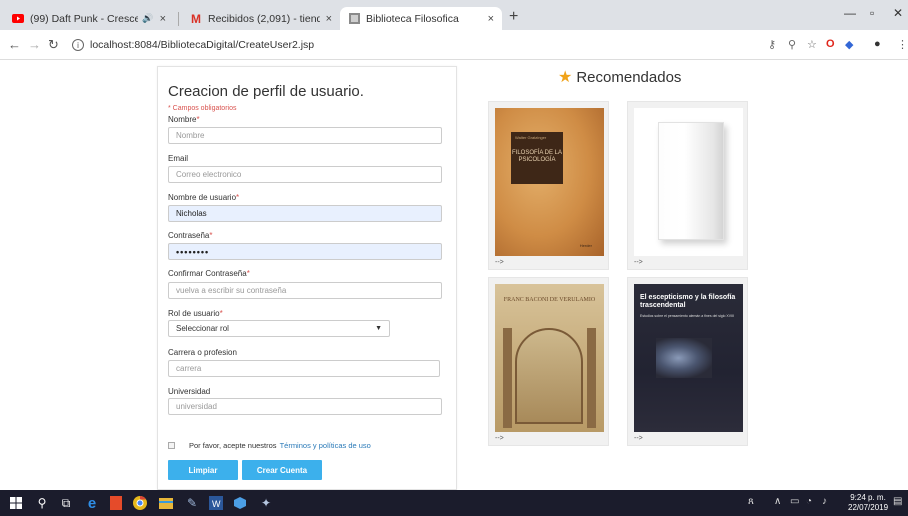 The width and height of the screenshot is (908, 516). Describe the element at coordinates (53, 45) in the screenshot. I see `reload-icon: ↻` at that location.